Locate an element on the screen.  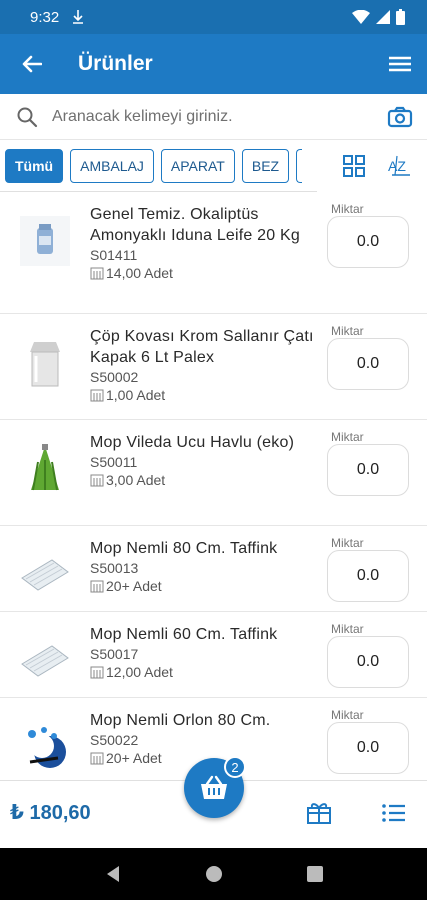
search-input is located at coordinates (219, 116).